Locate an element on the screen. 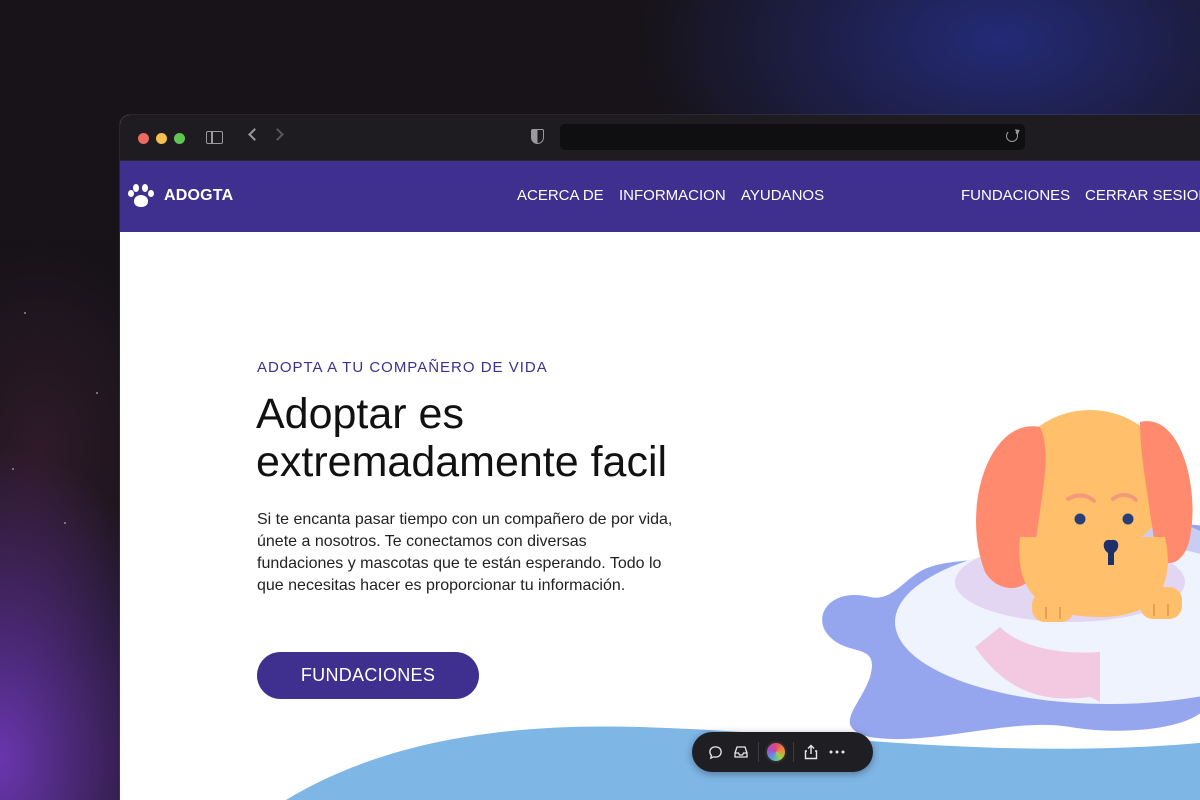  back-icon is located at coordinates (254, 134).